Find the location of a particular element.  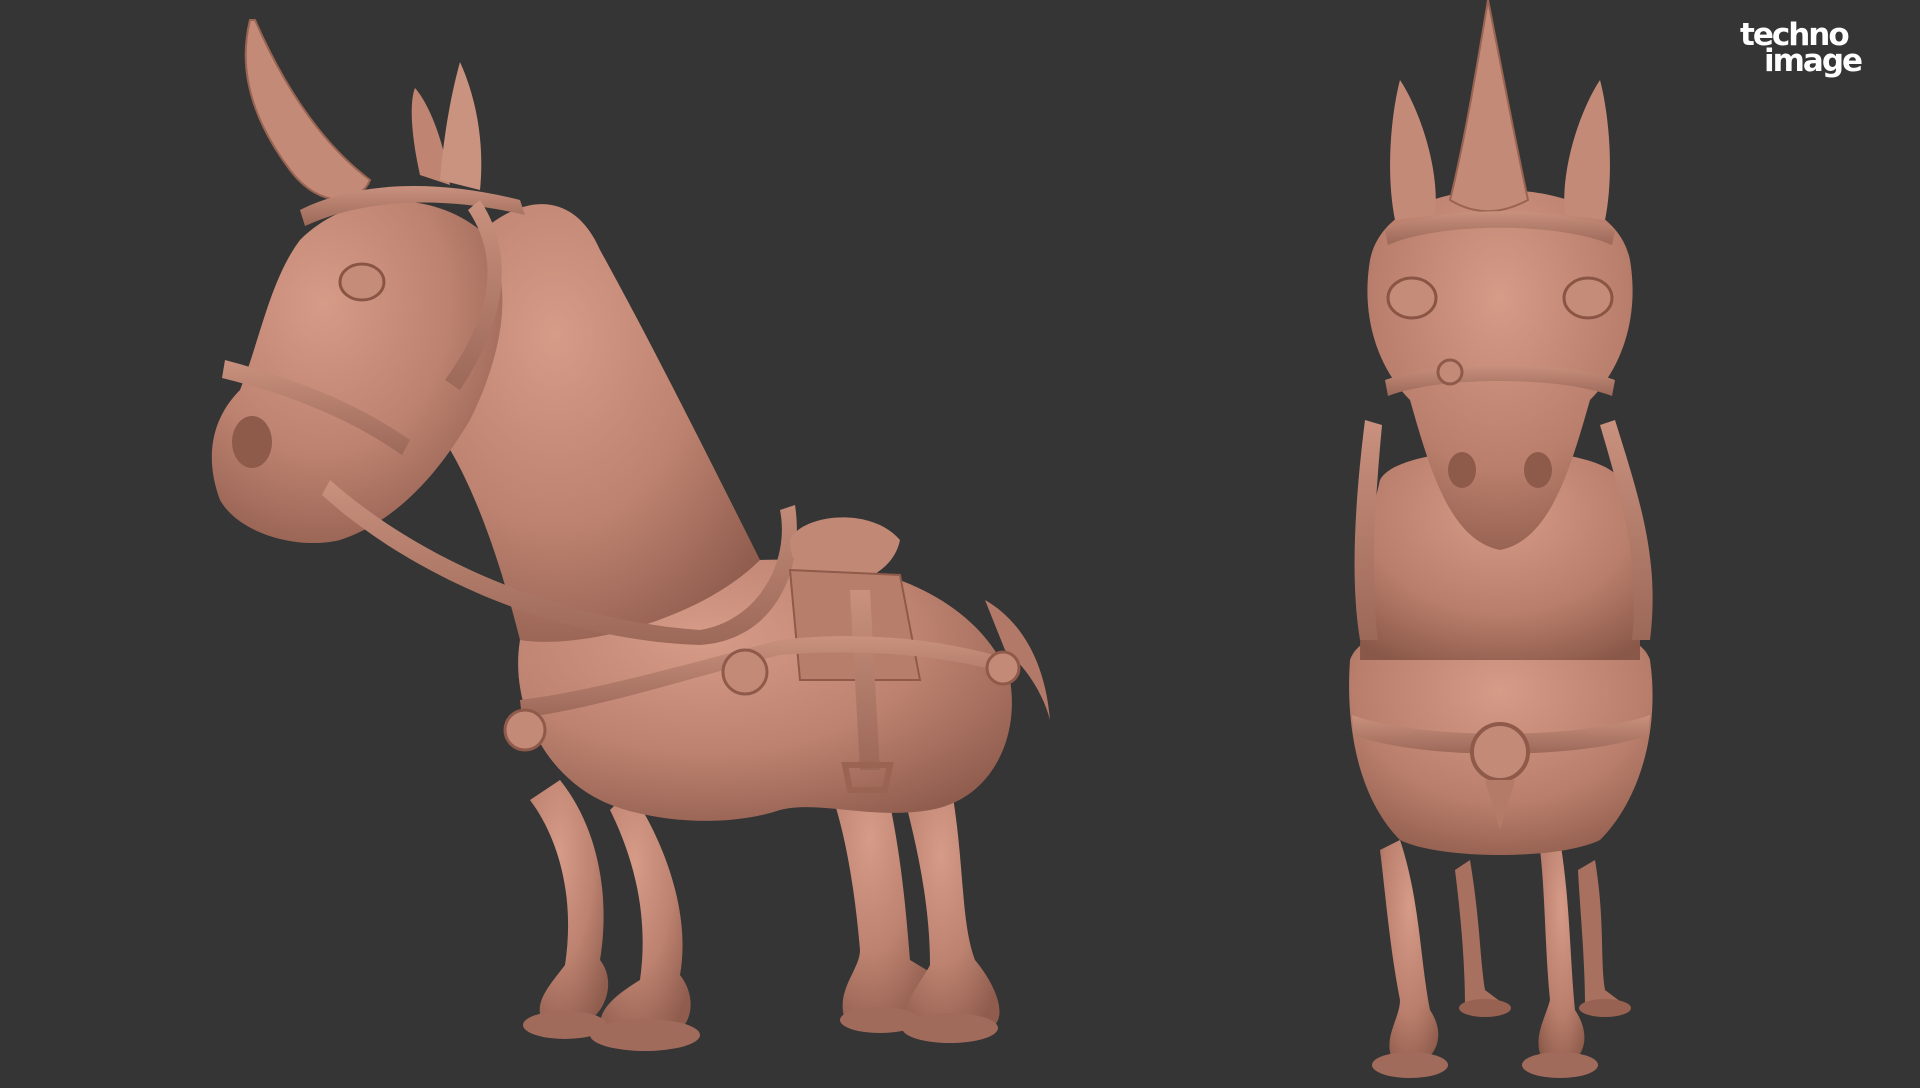

logo-line-2: image is located at coordinates (1813, 61).